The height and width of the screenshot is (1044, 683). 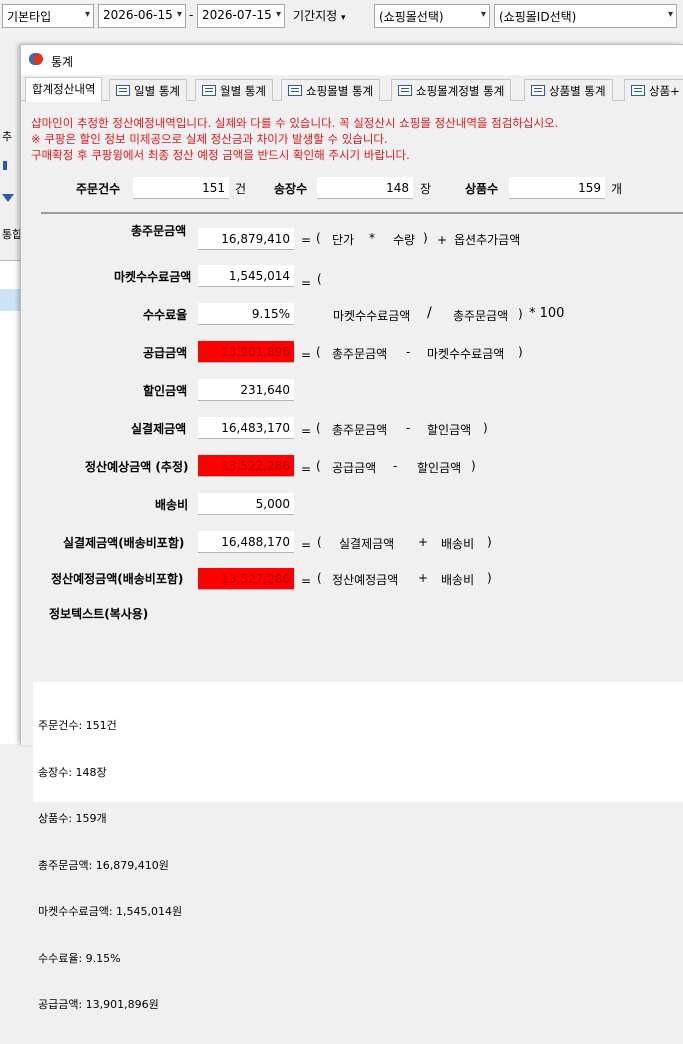 What do you see at coordinates (246, 239) in the screenshot?
I see `total-order-field: 16,879,410` at bounding box center [246, 239].